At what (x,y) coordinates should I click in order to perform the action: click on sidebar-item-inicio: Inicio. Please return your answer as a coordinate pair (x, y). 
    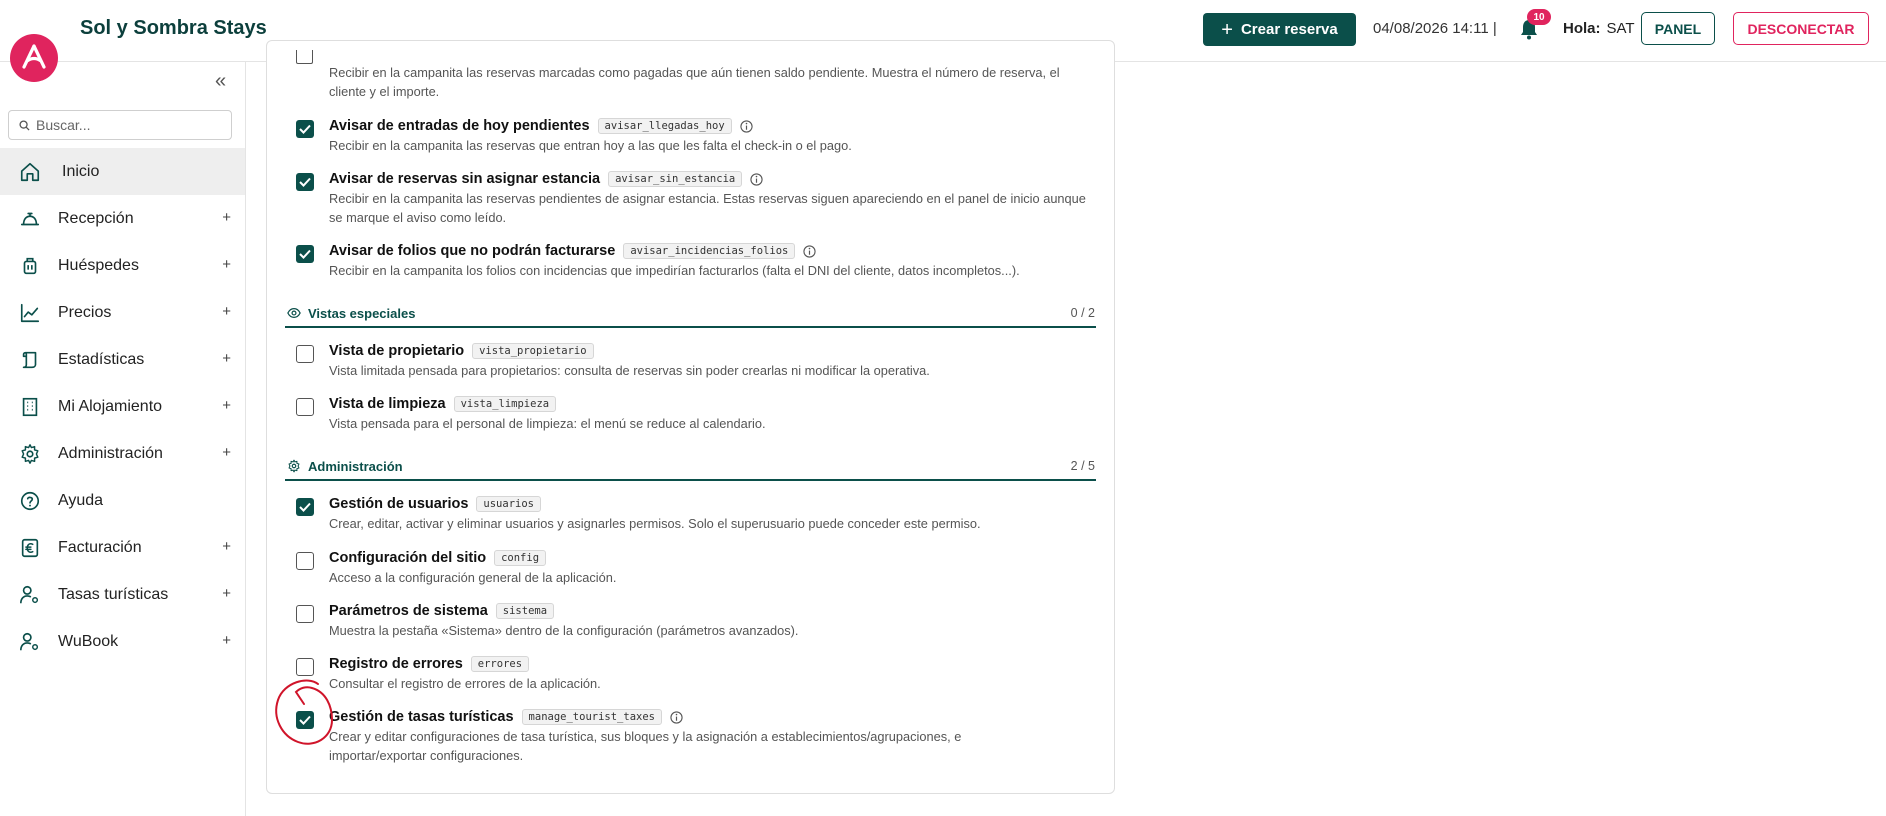
    Looking at the image, I should click on (122, 171).